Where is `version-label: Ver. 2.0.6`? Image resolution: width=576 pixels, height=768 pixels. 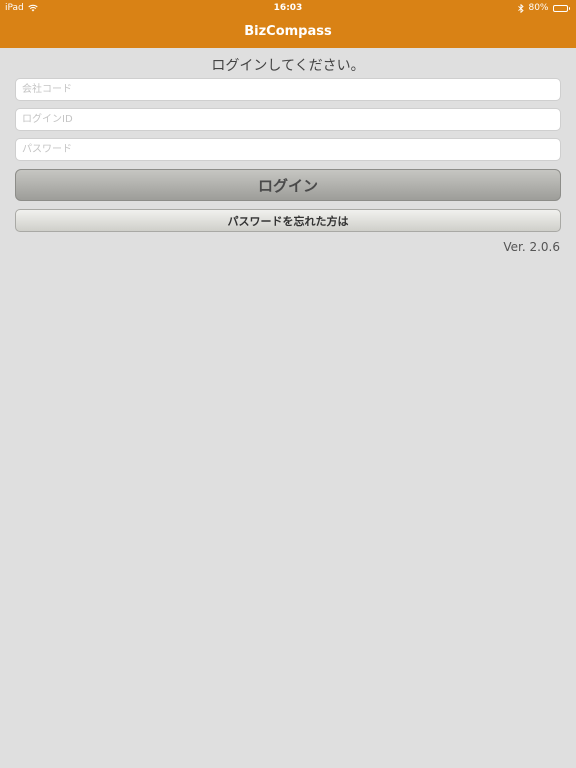 version-label: Ver. 2.0.6 is located at coordinates (531, 247).